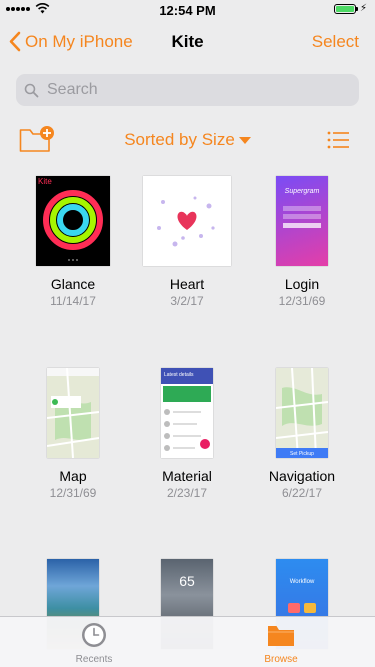  I want to click on file-name: Material, so click(187, 476).